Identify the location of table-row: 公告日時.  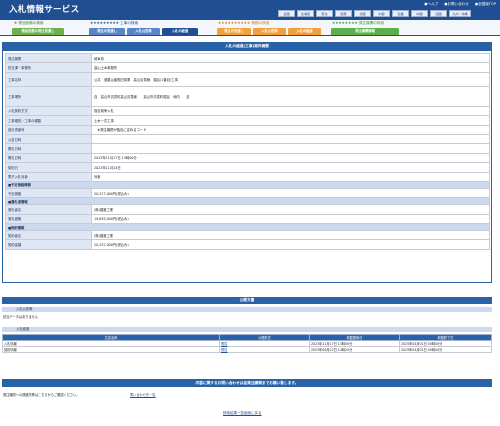
(247, 139).